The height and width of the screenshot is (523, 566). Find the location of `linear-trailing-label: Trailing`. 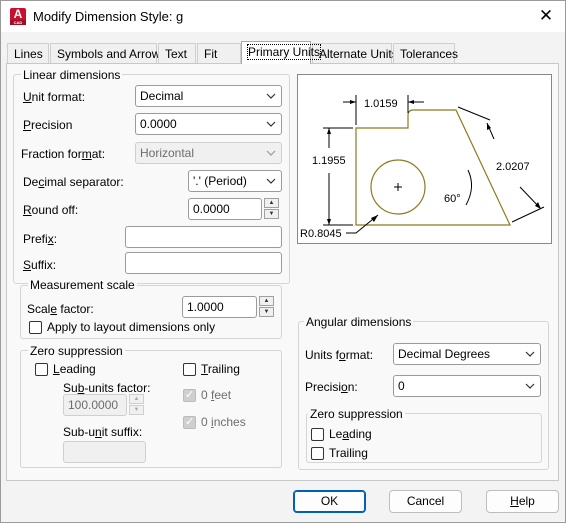

linear-trailing-label: Trailing is located at coordinates (220, 369).